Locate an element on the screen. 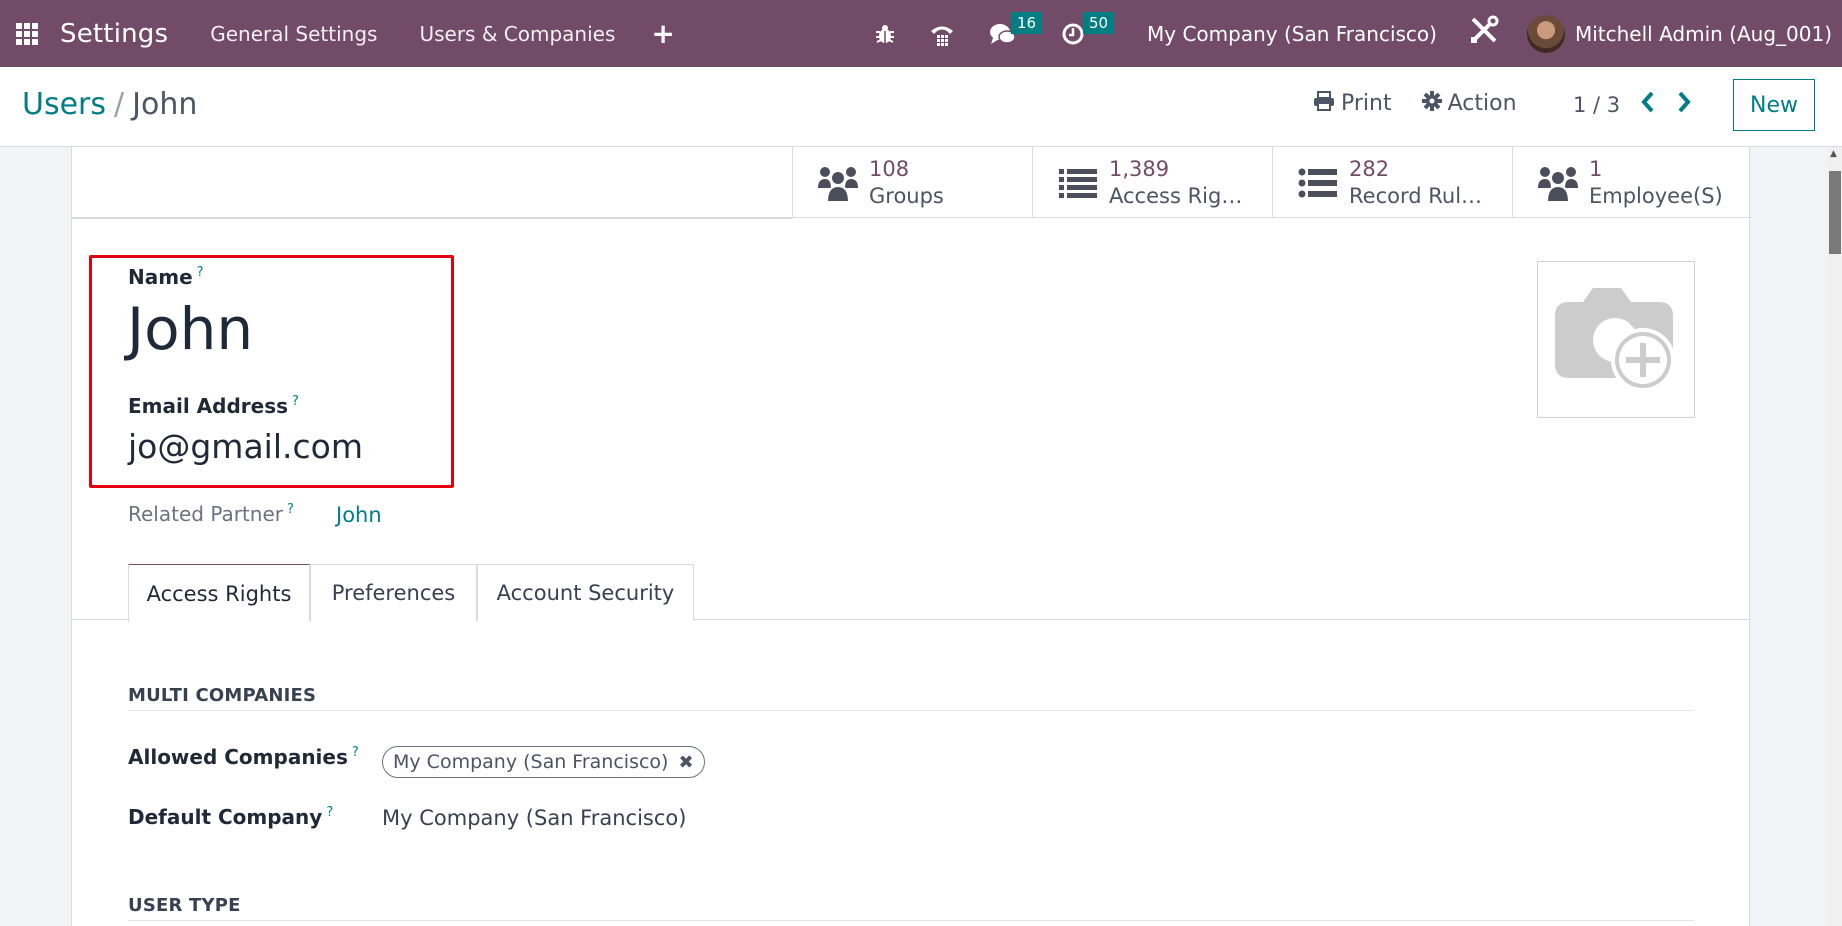 The image size is (1842, 926). name-field: John is located at coordinates (190, 329).